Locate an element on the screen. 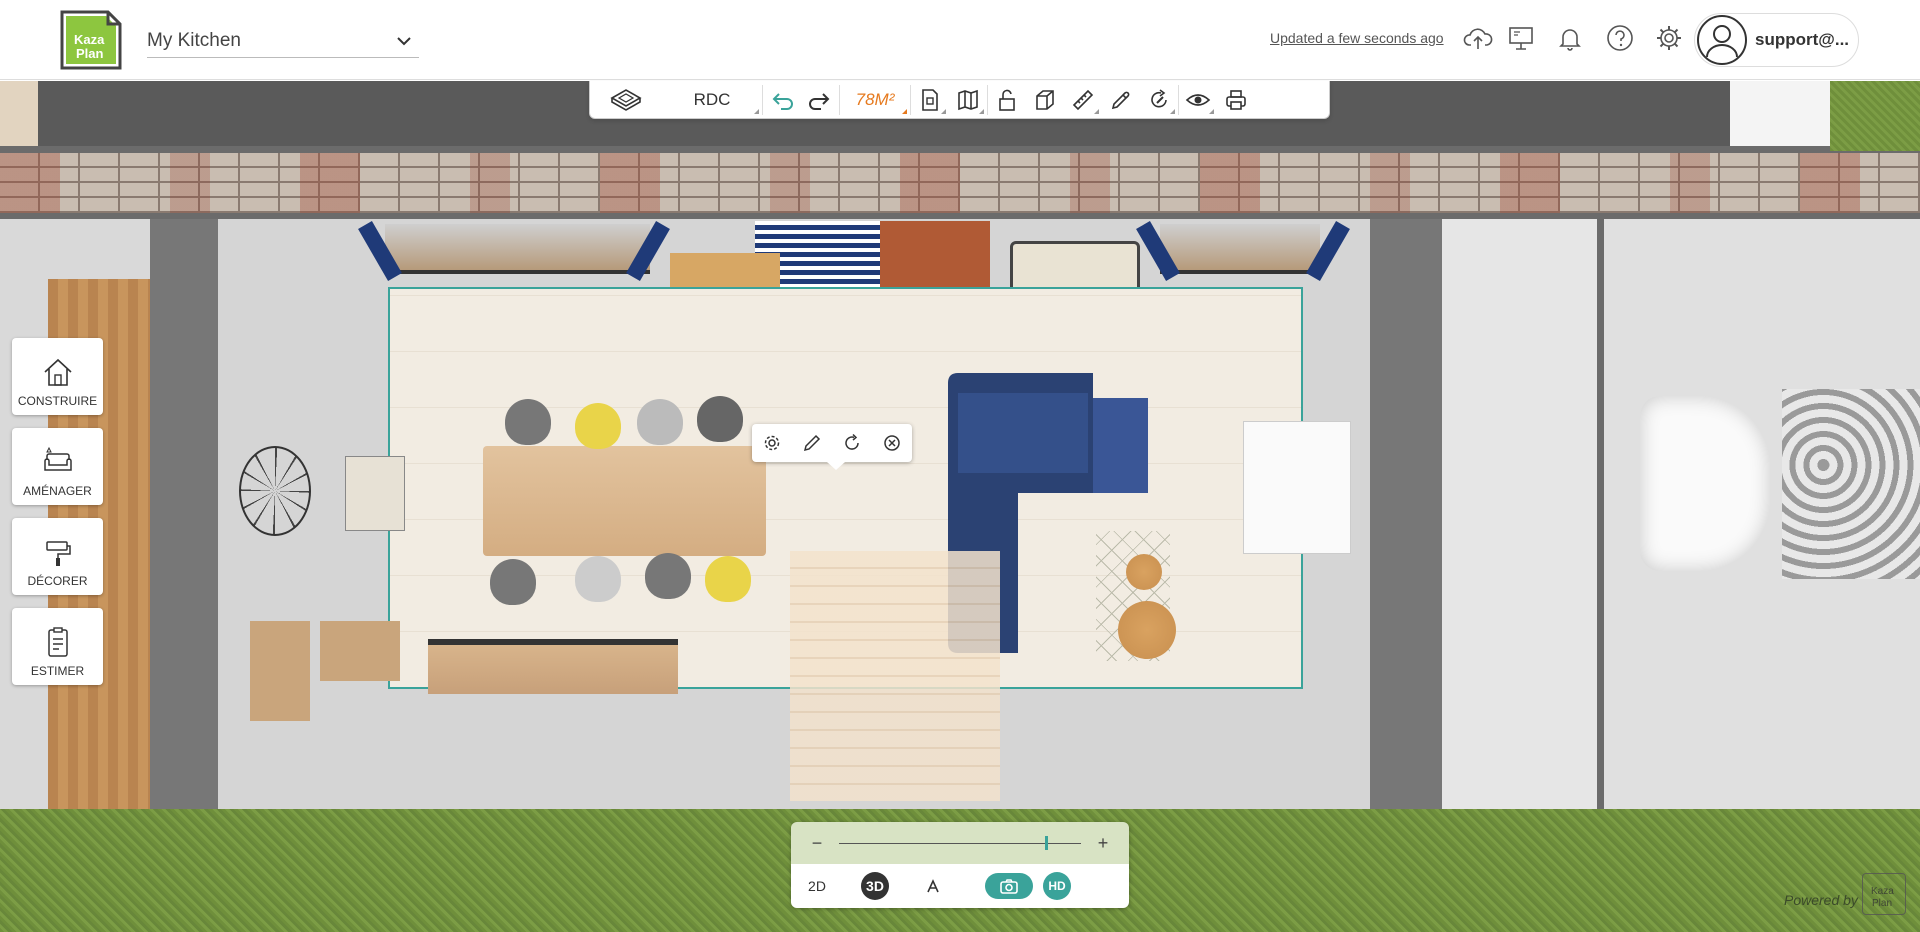 This screenshot has width=1920, height=932. editor-toolbar: RDC 78M² is located at coordinates (959, 100).